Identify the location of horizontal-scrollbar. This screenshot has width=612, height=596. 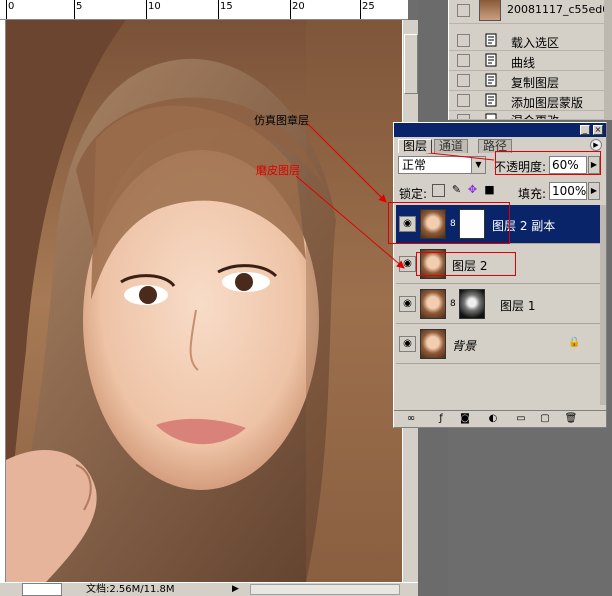
(325, 589).